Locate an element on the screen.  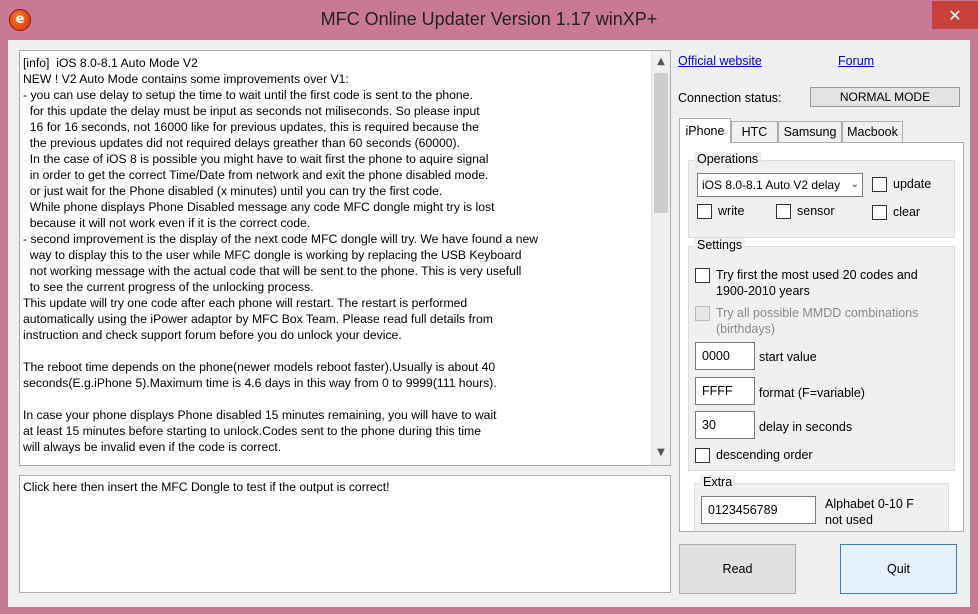
clear-checkbox-box is located at coordinates (879, 212).